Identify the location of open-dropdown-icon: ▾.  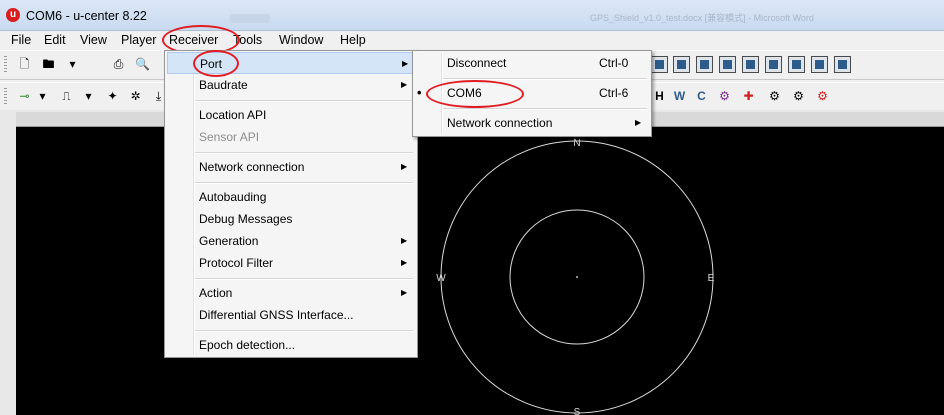
(72, 64).